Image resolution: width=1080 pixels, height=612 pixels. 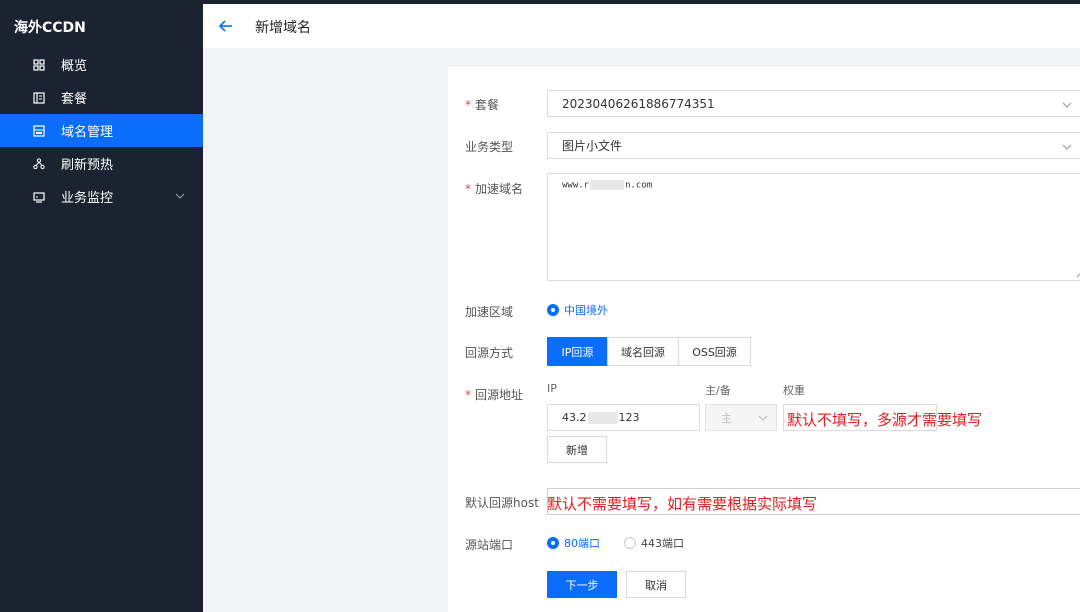 I want to click on origin-addr-label: * 回源地址, so click(x=494, y=395).